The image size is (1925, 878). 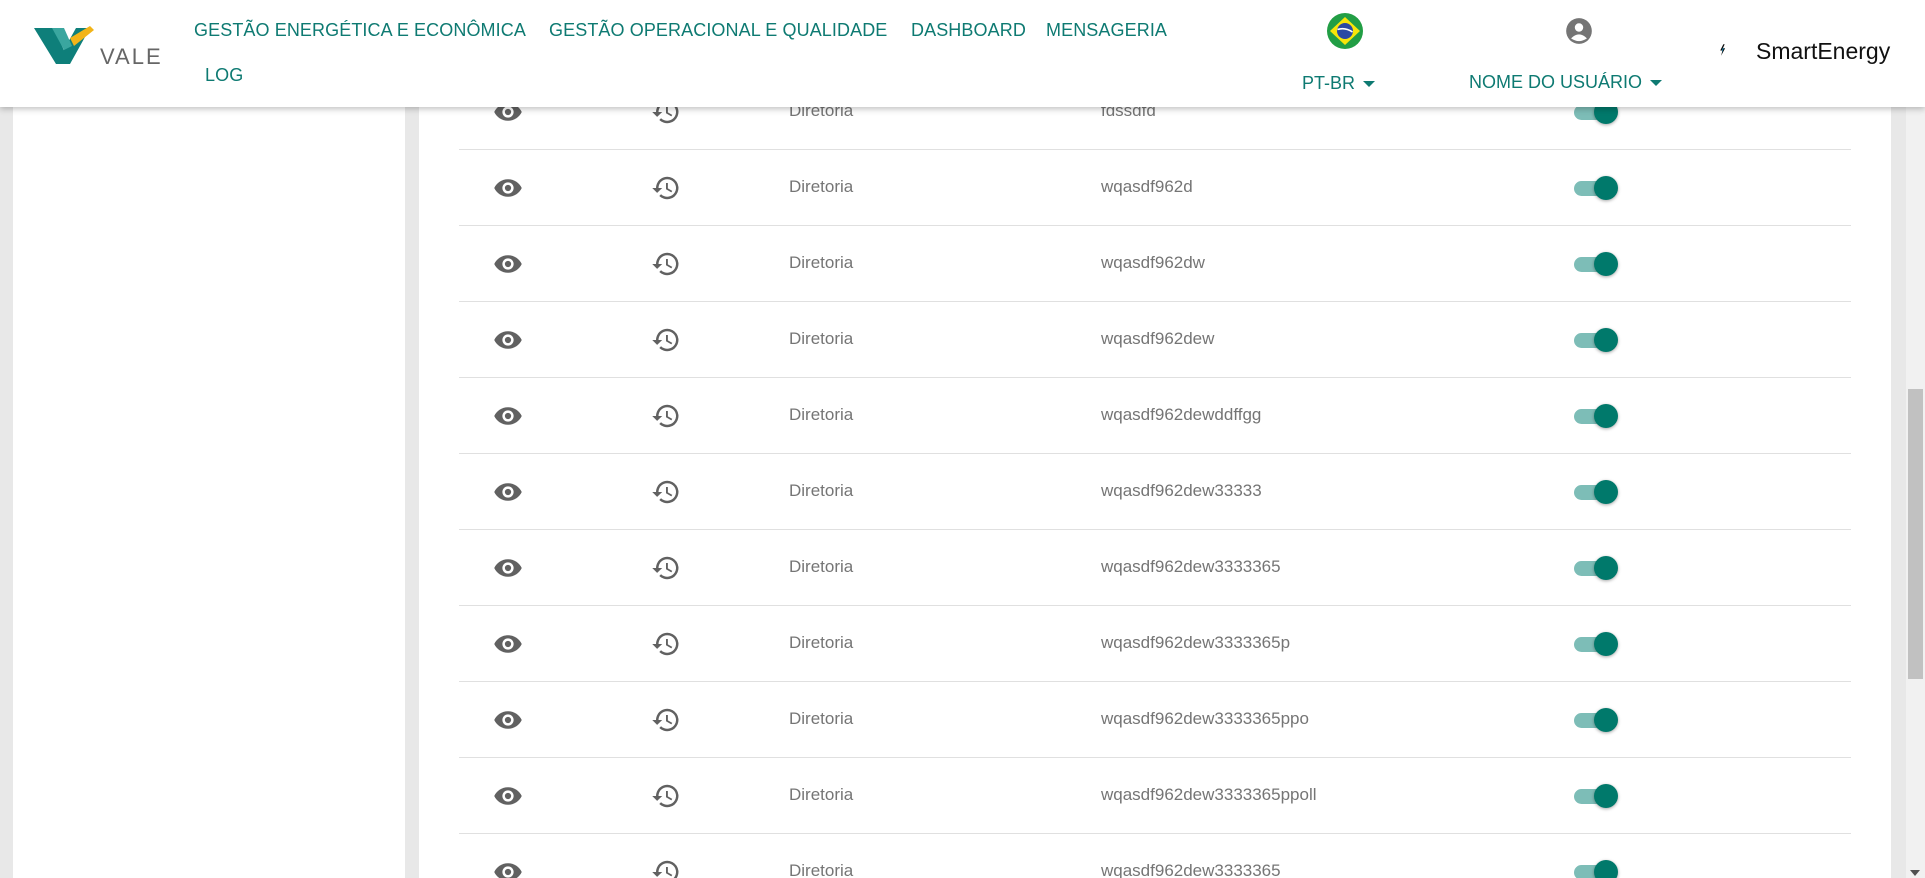 I want to click on table-row: Diretoria wqasdf962dew3333365ppoll, so click(x=1155, y=796).